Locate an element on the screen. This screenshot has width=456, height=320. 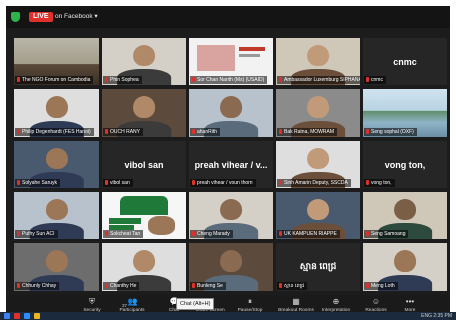
participant-name: Chhunly Chhay is located at coordinates (39, 286).